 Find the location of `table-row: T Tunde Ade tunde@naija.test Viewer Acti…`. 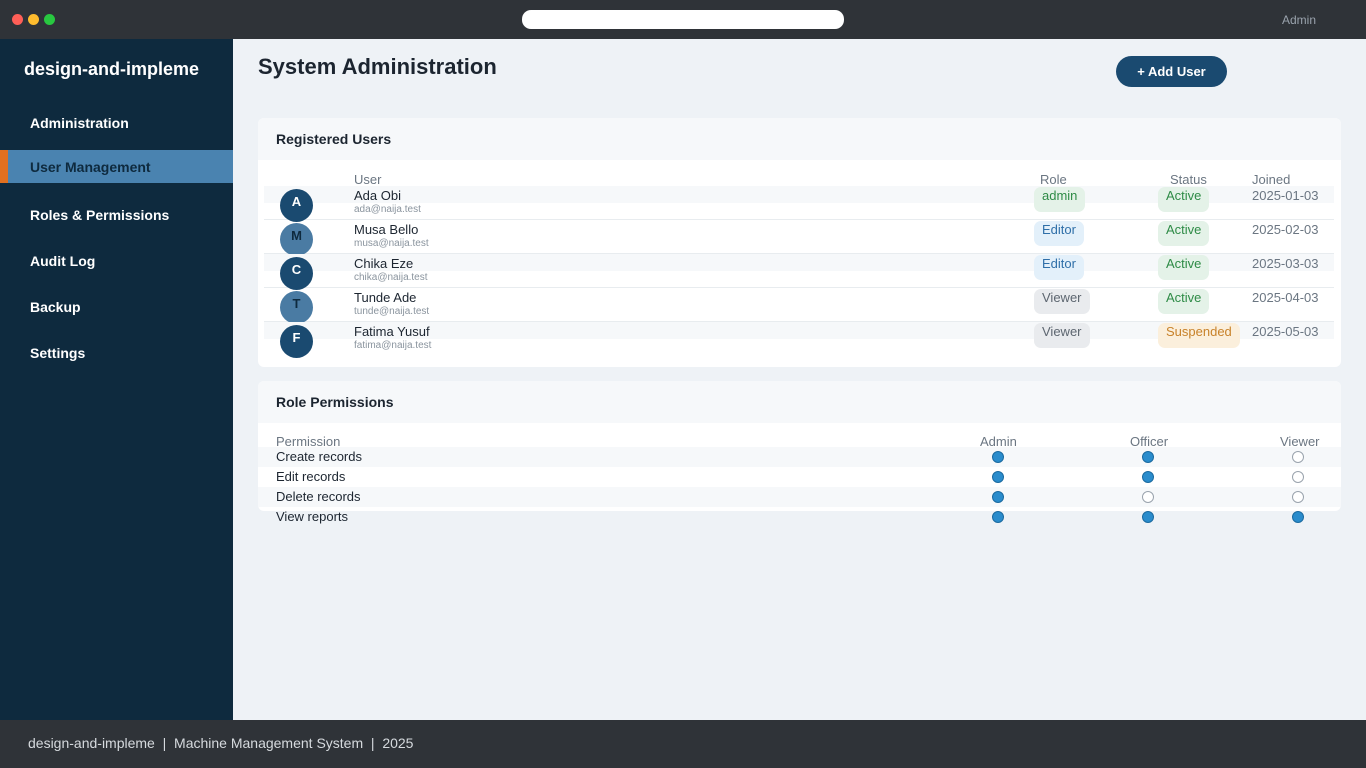

table-row: T Tunde Ade tunde@naija.test Viewer Acti… is located at coordinates (799, 306).